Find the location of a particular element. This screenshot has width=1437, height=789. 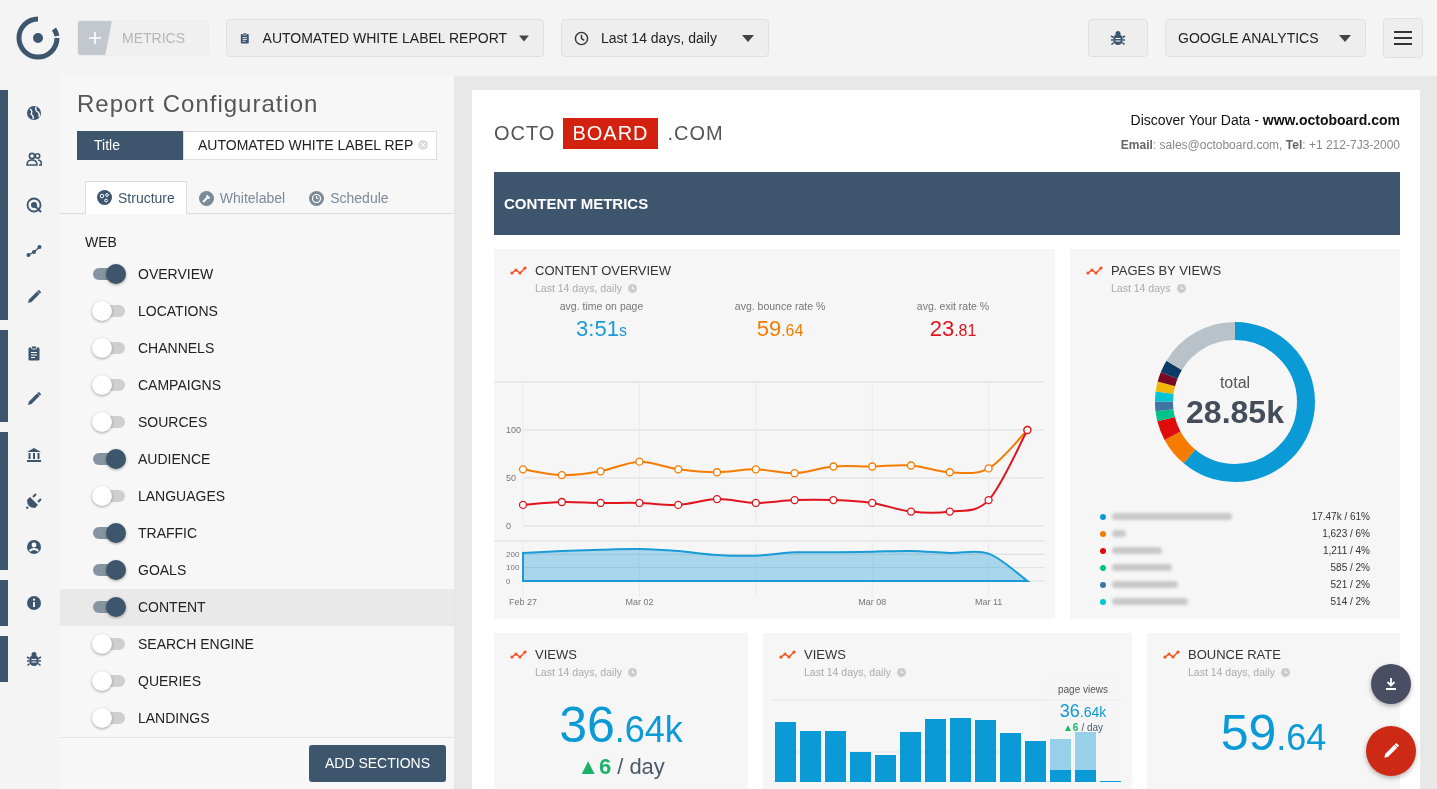

axis-label: 200 is located at coordinates (513, 554).